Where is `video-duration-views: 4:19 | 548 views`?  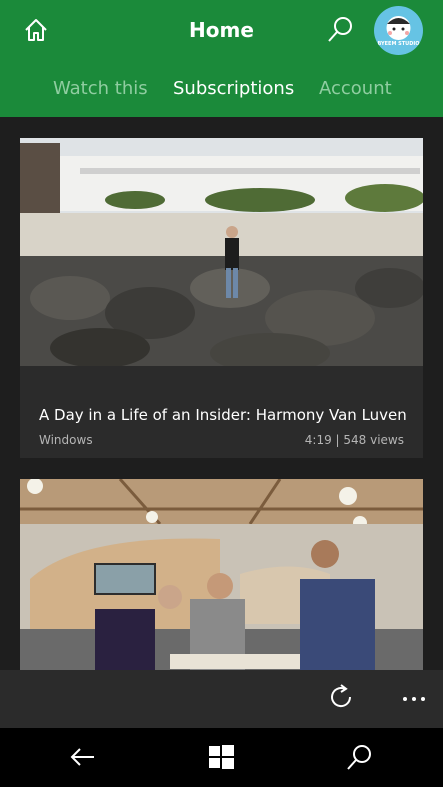
video-duration-views: 4:19 | 548 views is located at coordinates (354, 440).